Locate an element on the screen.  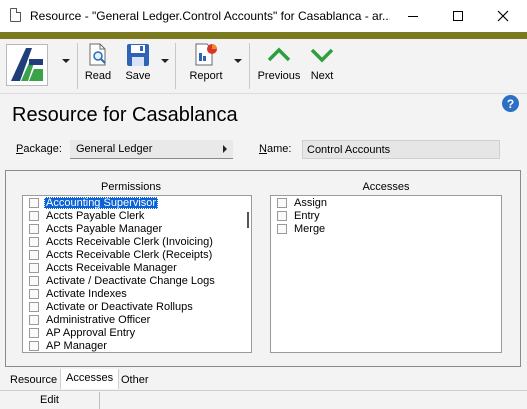
list-item: Activate Indexes is located at coordinates (137, 293).